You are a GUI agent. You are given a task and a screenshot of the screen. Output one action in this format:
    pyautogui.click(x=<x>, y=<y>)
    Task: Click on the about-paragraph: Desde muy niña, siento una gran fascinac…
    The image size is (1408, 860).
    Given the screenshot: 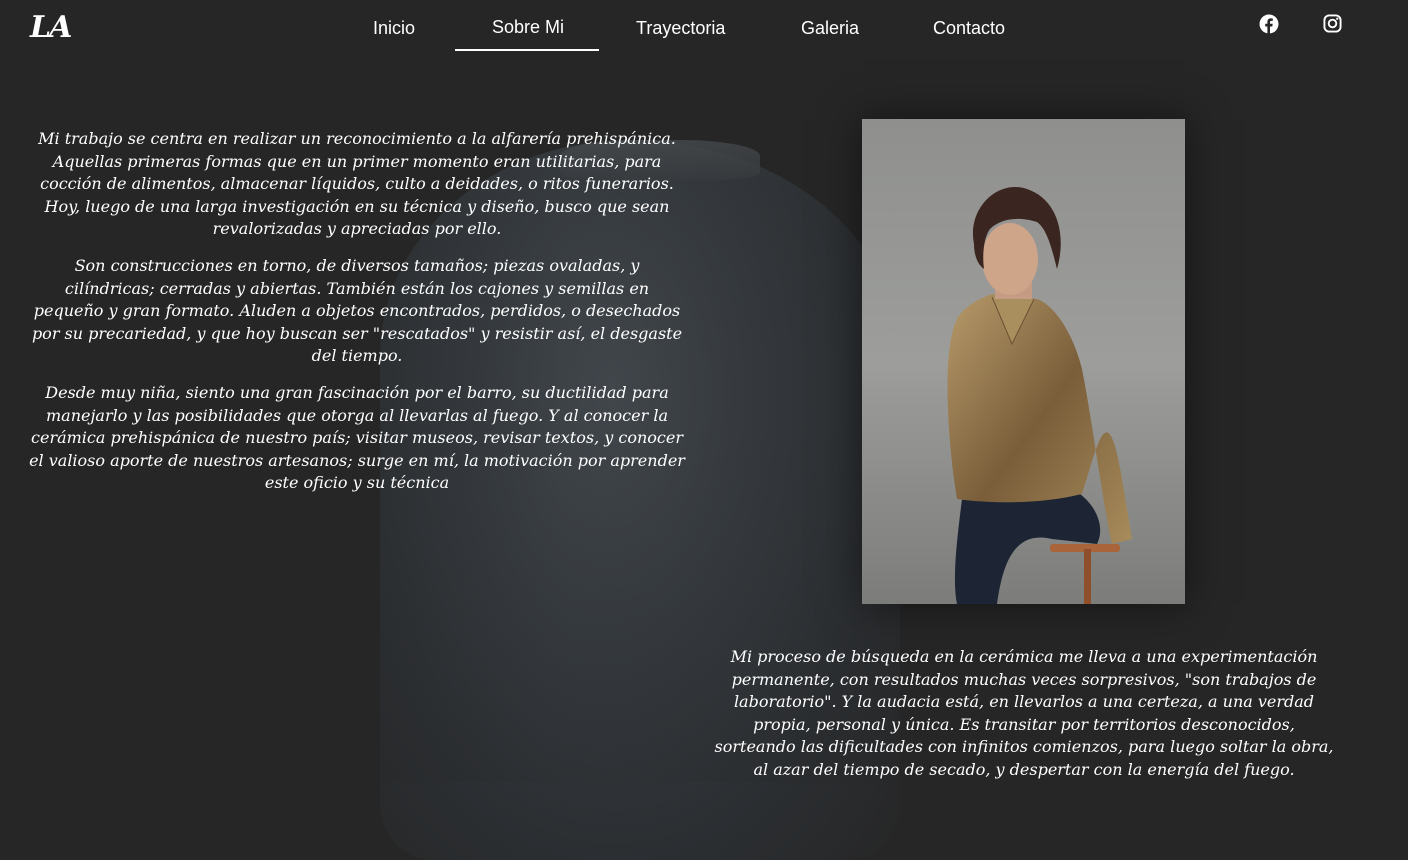 What is the action you would take?
    pyautogui.click(x=357, y=437)
    